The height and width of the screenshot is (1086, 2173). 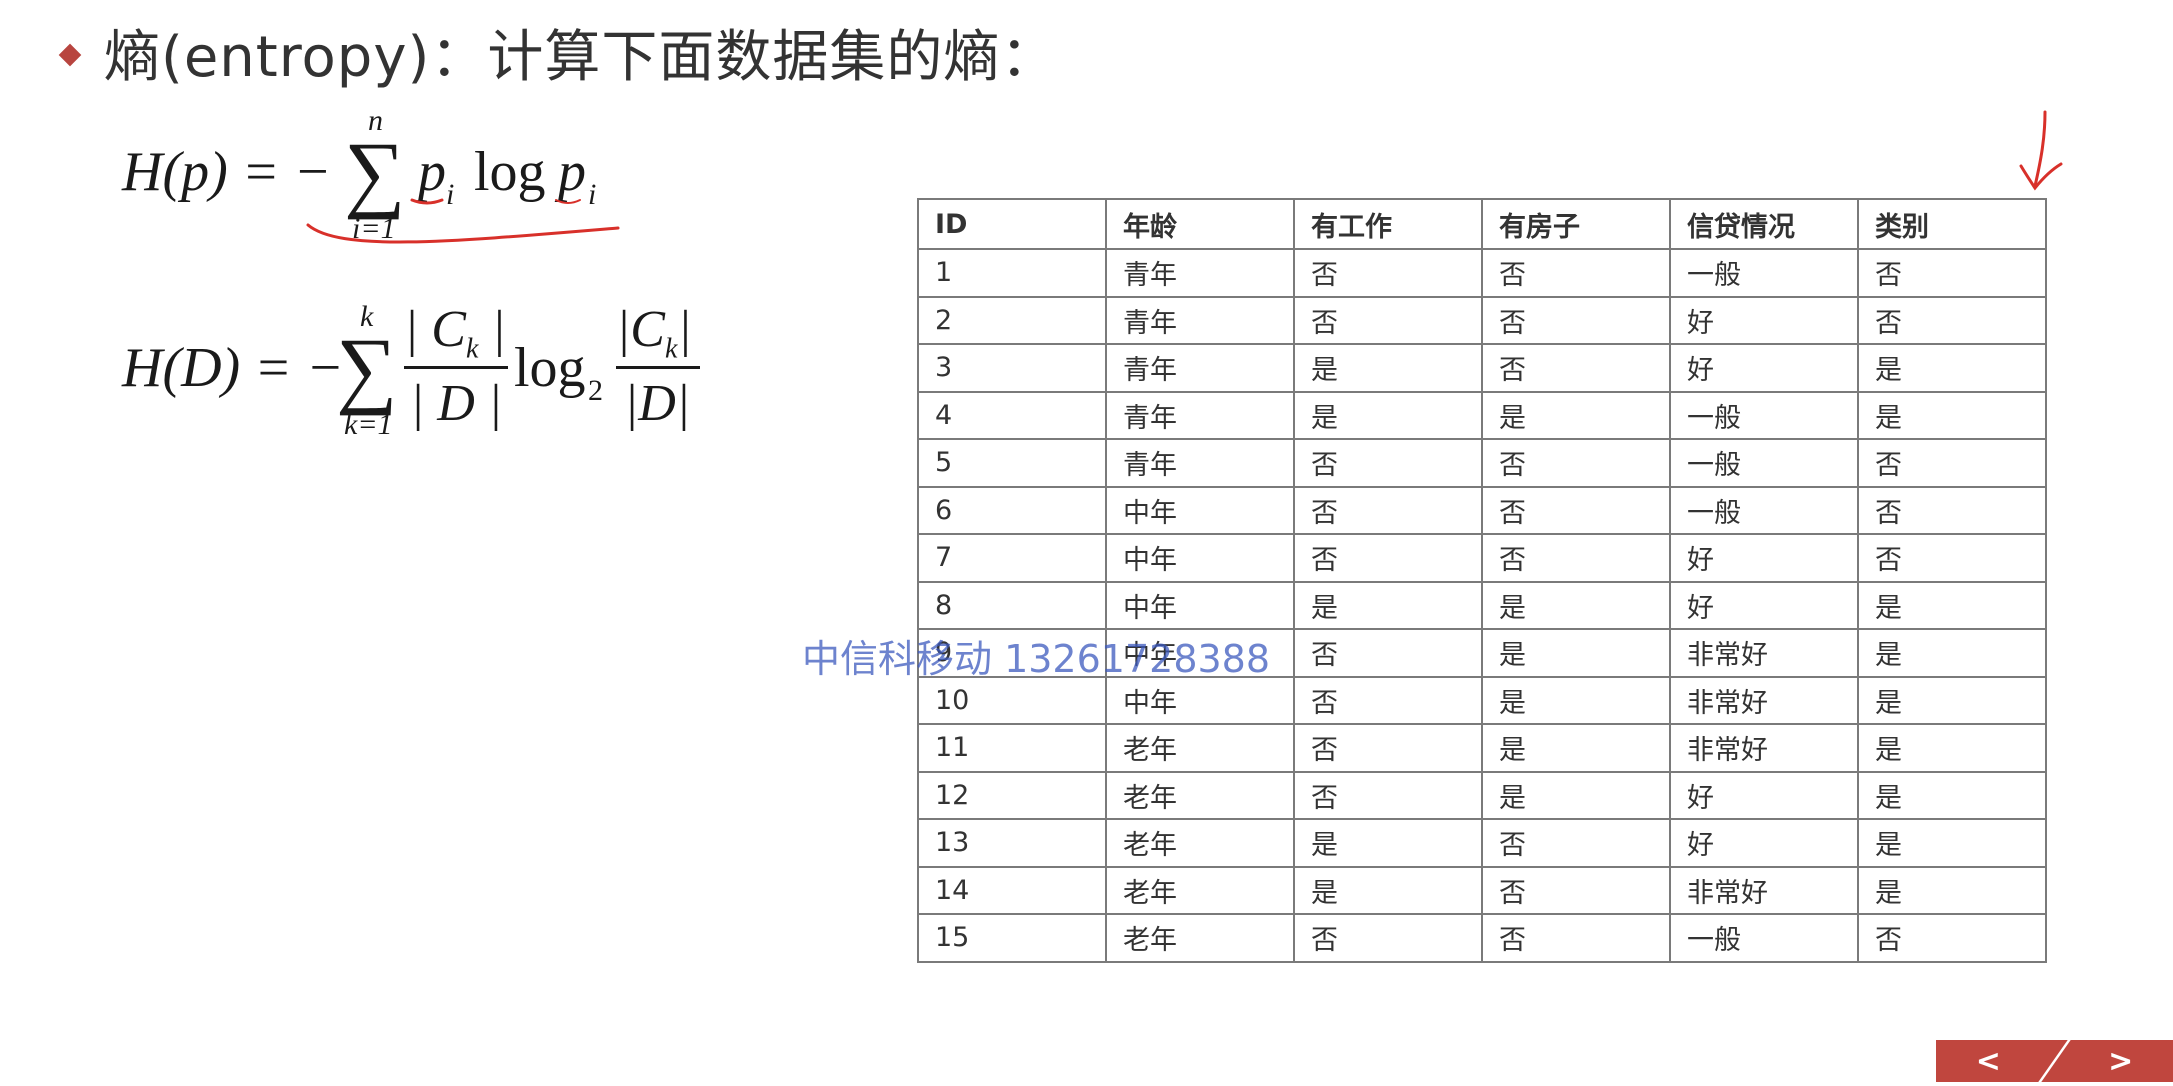 I want to click on frac2-num-text: |C, so click(x=640, y=329).